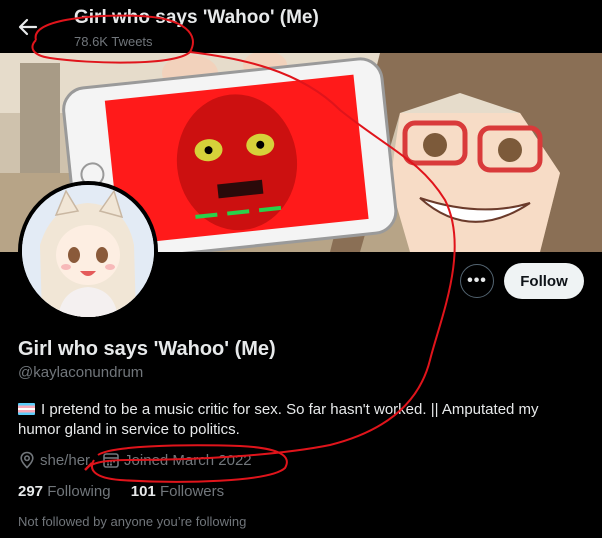  I want to click on arrow-left-icon, so click(28, 27).